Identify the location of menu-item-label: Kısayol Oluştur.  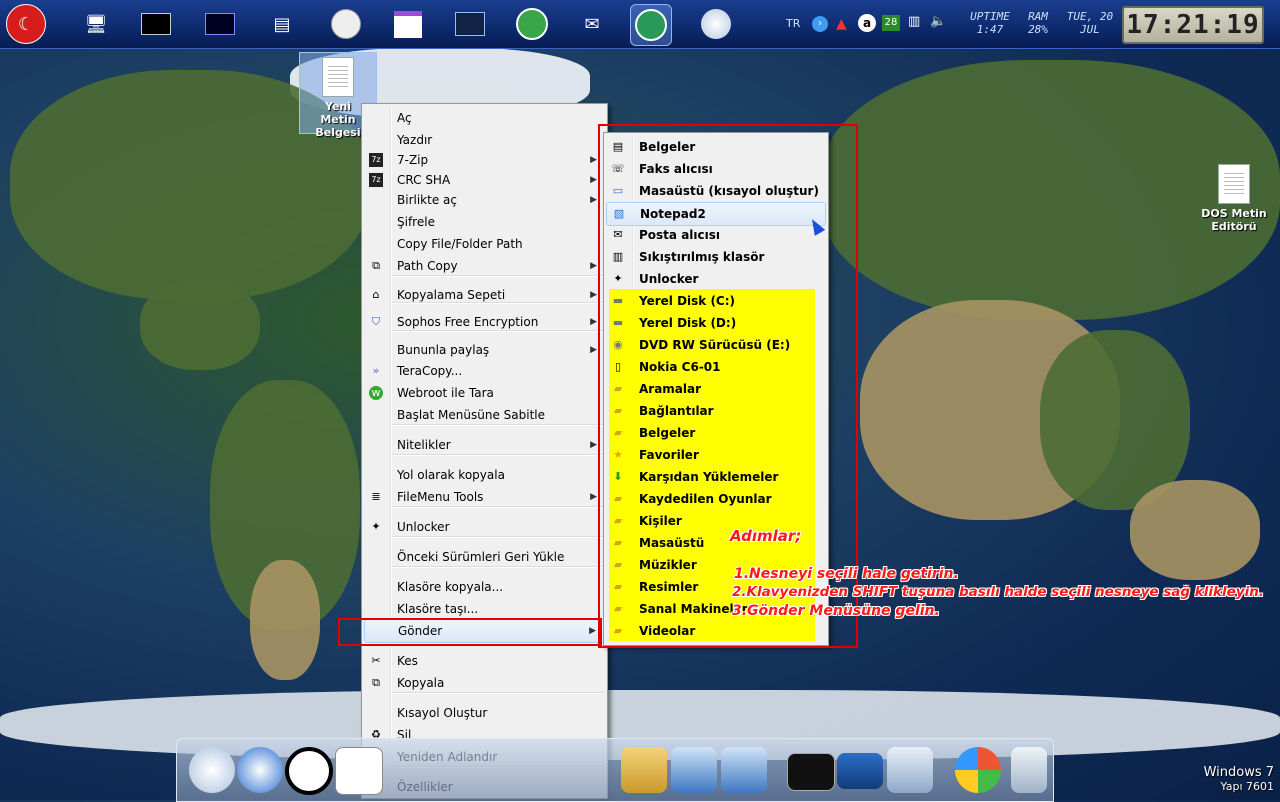
(442, 713).